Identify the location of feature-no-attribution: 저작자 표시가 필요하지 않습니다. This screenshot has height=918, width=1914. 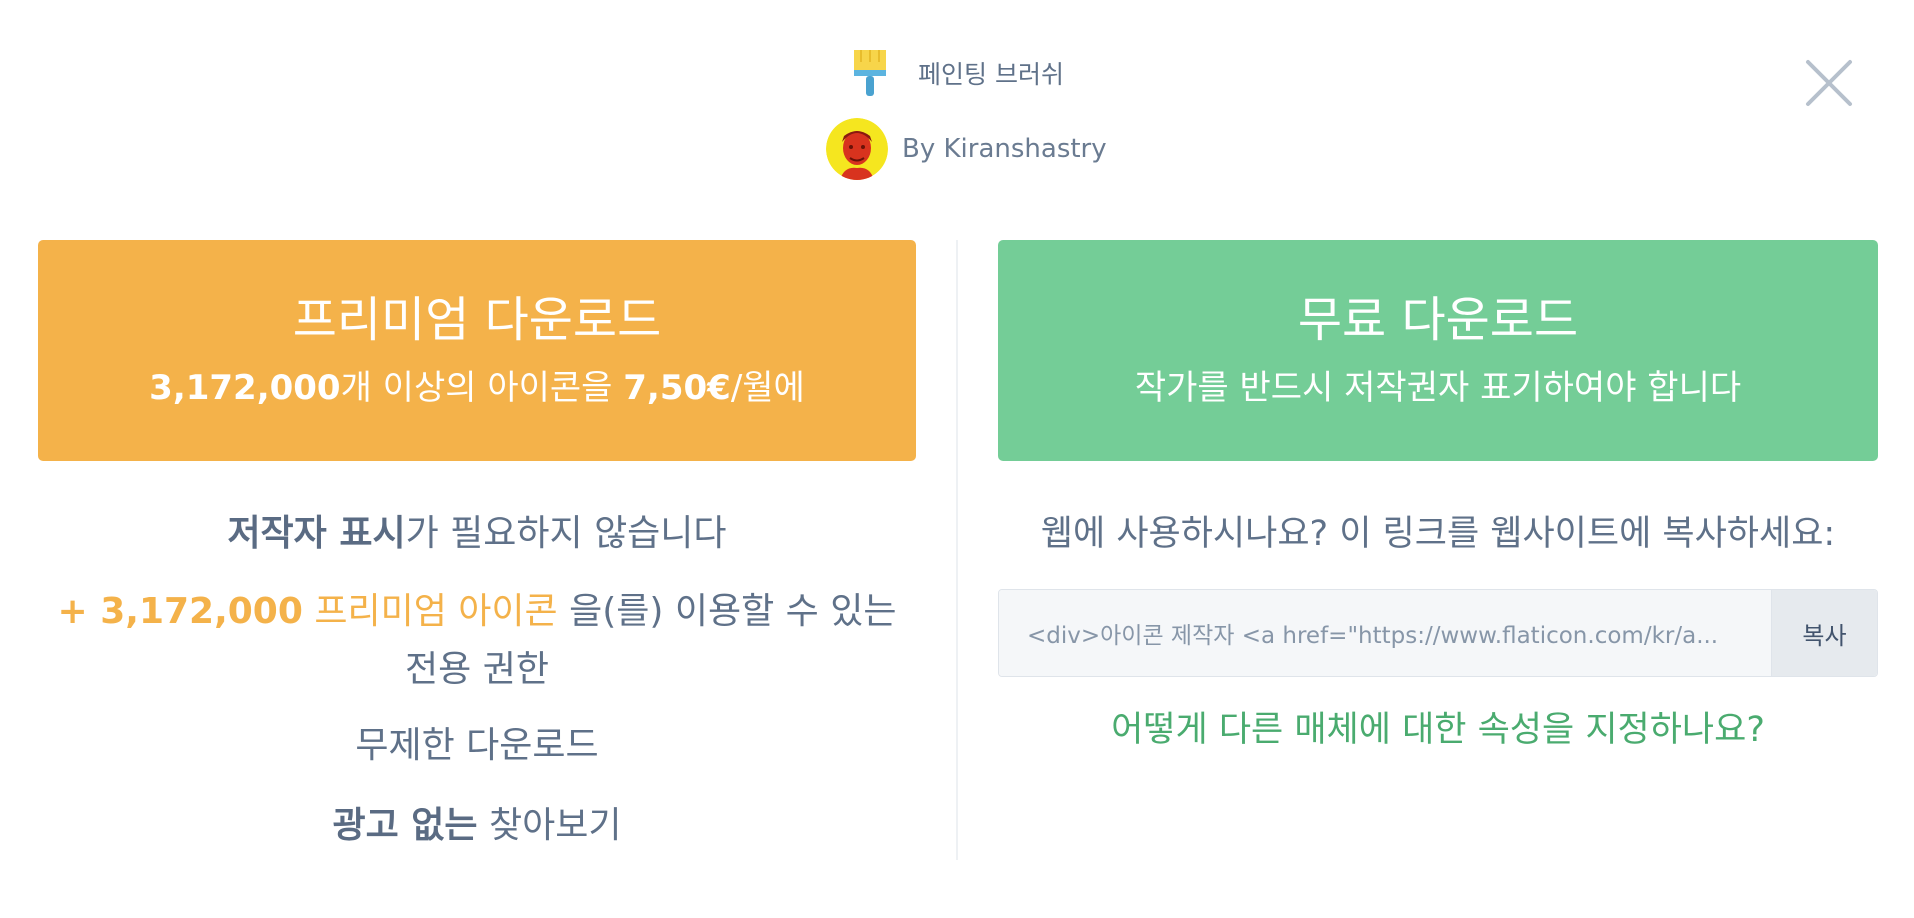
(477, 534).